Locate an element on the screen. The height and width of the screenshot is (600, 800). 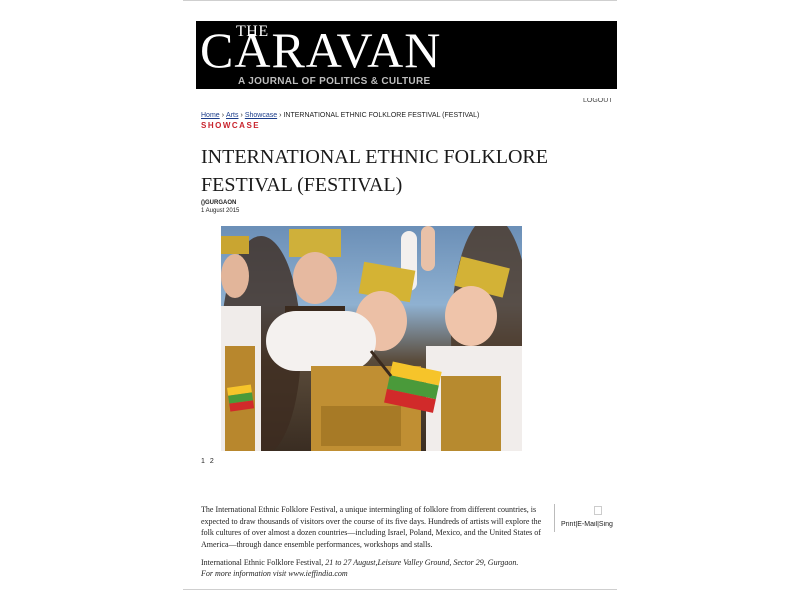
masthead-title: CARAVAN is located at coordinates (321, 50).